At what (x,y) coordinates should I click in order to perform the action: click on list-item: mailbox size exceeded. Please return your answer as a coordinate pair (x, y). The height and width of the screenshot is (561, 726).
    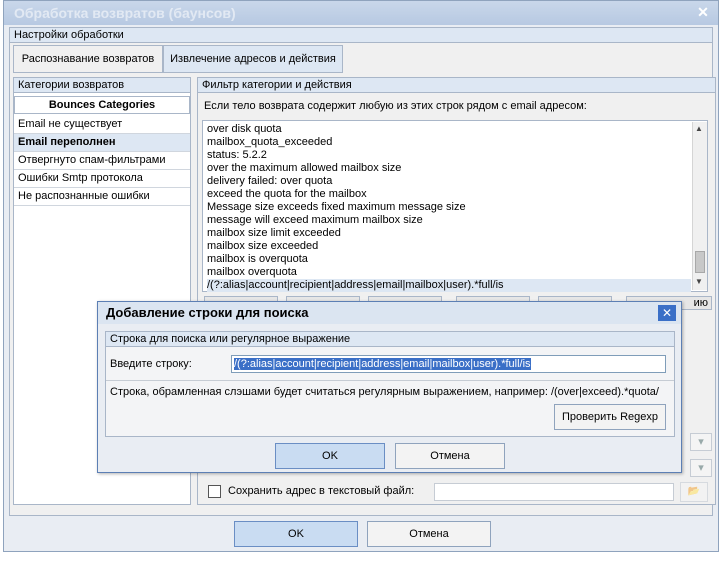
    Looking at the image, I should click on (262, 246).